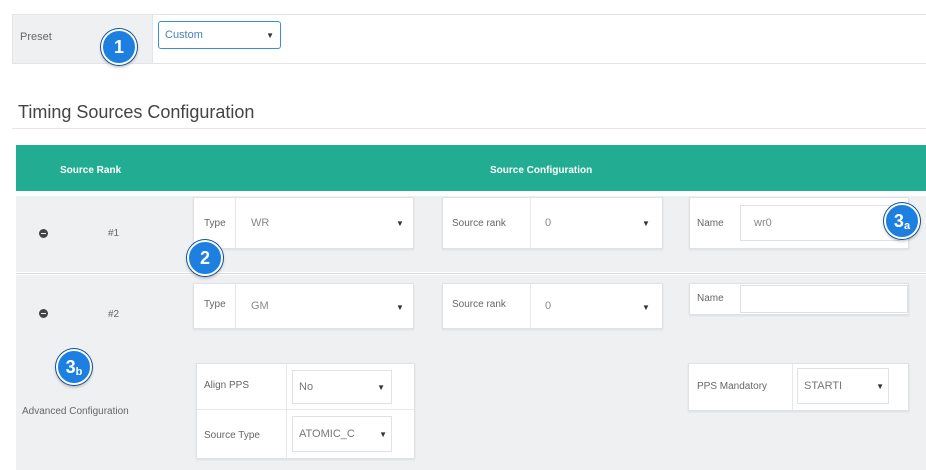 This screenshot has height=470, width=926. Describe the element at coordinates (74, 367) in the screenshot. I see `callout-badge: 3b` at that location.